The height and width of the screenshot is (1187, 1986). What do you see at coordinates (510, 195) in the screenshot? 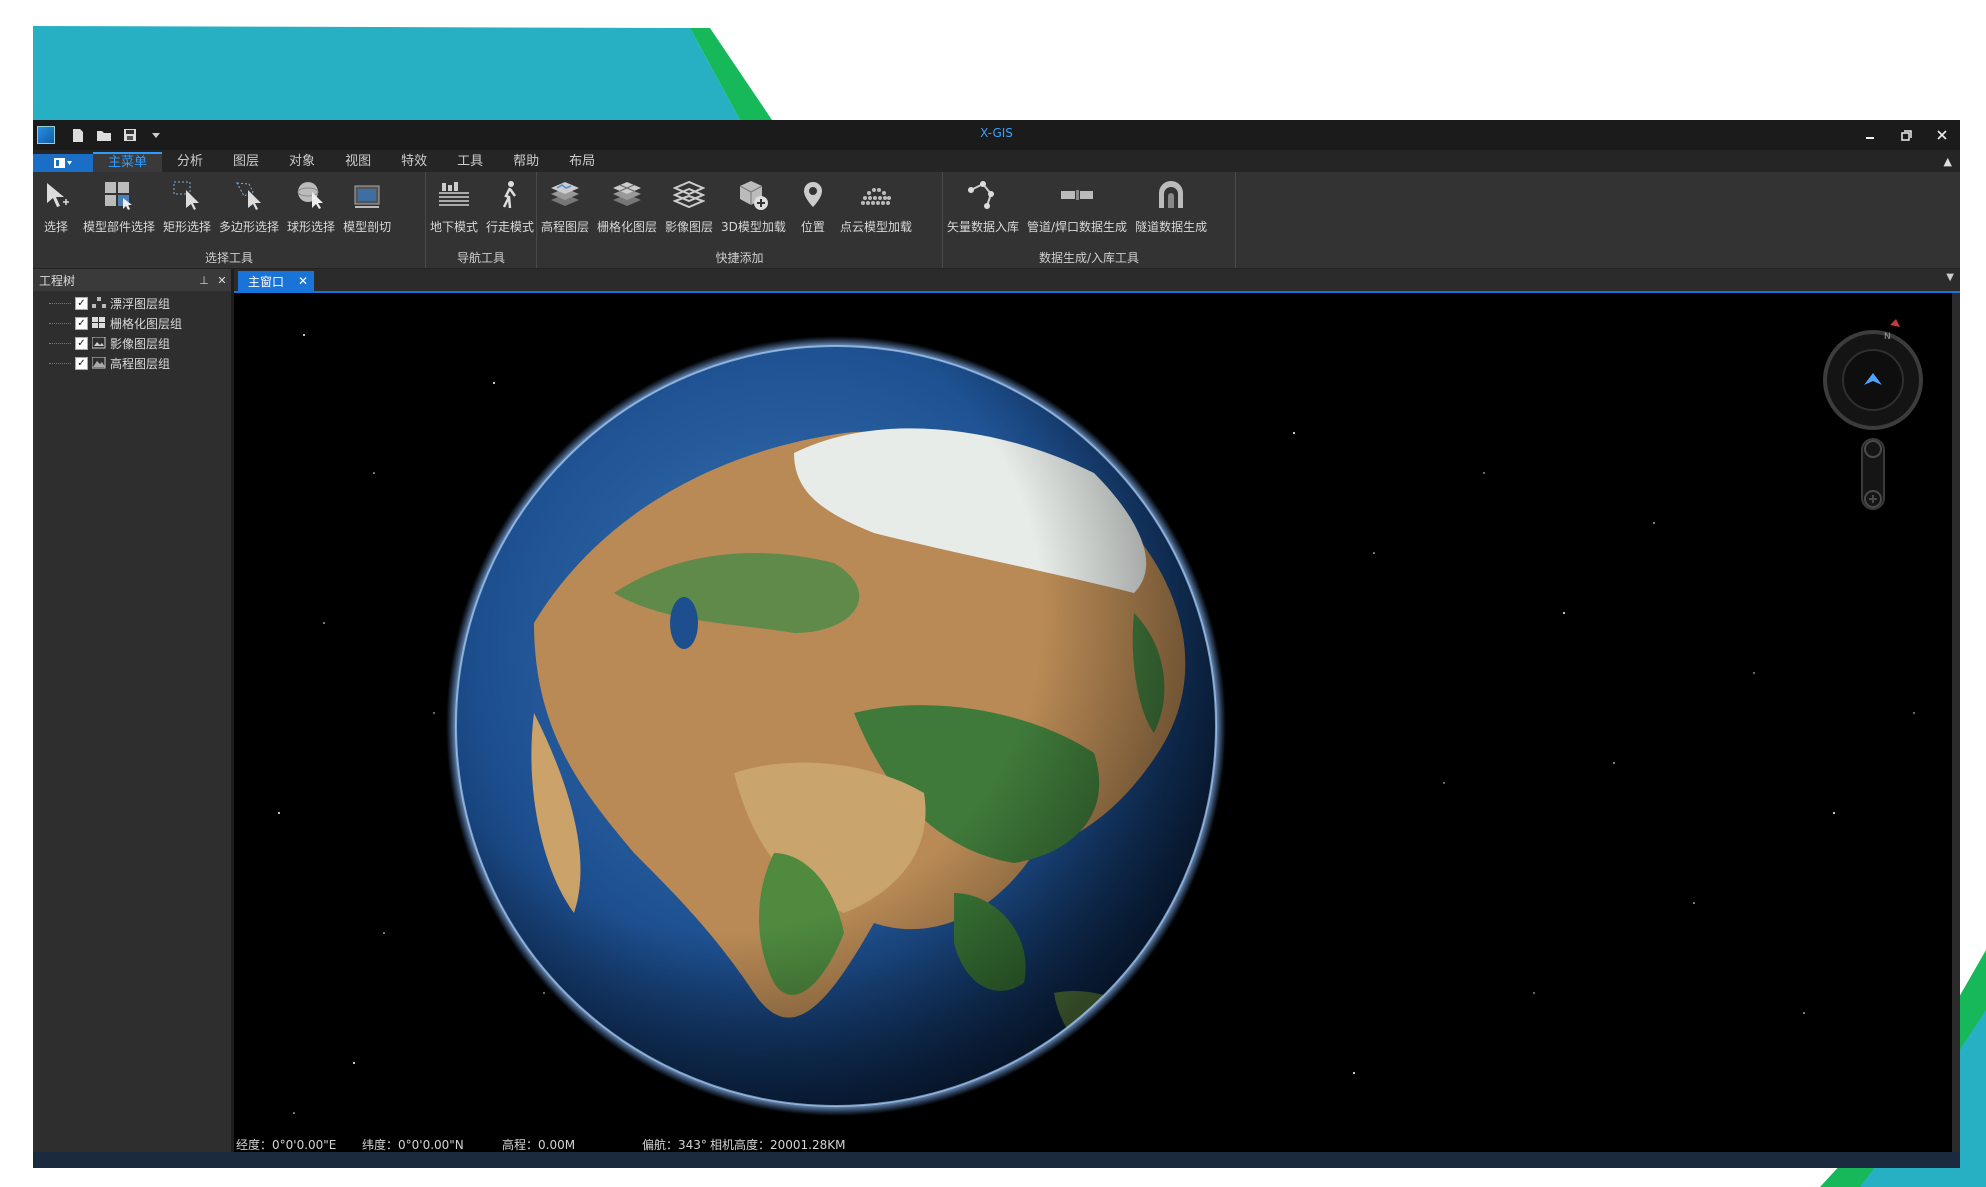
I see `walking-person-icon` at bounding box center [510, 195].